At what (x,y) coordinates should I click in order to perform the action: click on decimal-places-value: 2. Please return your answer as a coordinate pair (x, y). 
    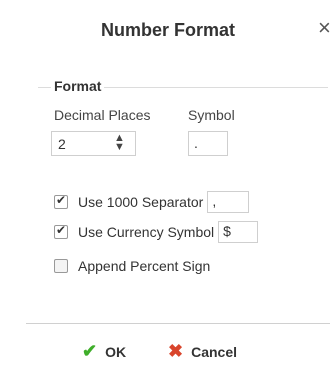
    Looking at the image, I should click on (62, 144).